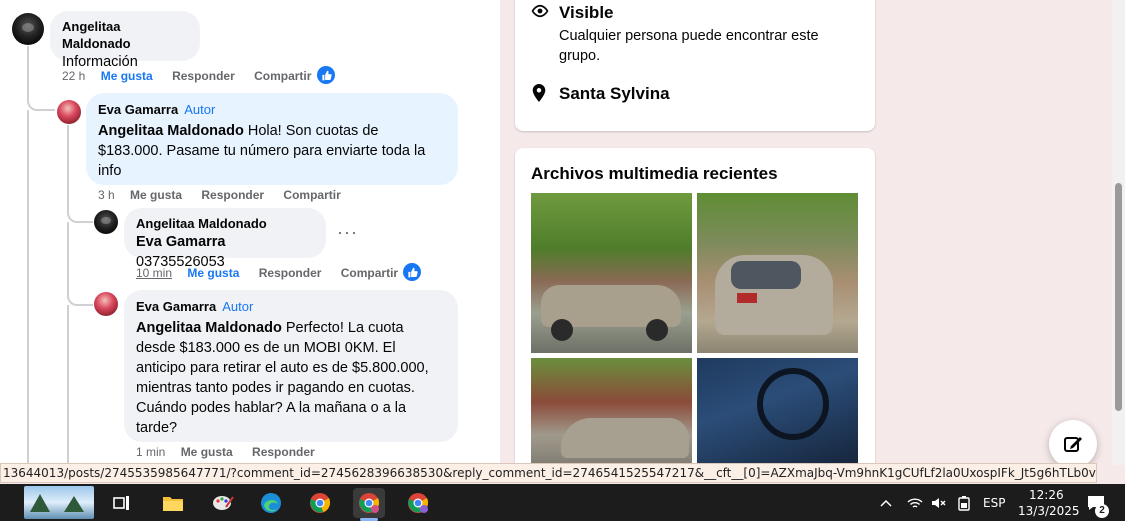 Image resolution: width=1125 pixels, height=521 pixels. Describe the element at coordinates (1046, 495) in the screenshot. I see `clock-time: 12:26` at that location.